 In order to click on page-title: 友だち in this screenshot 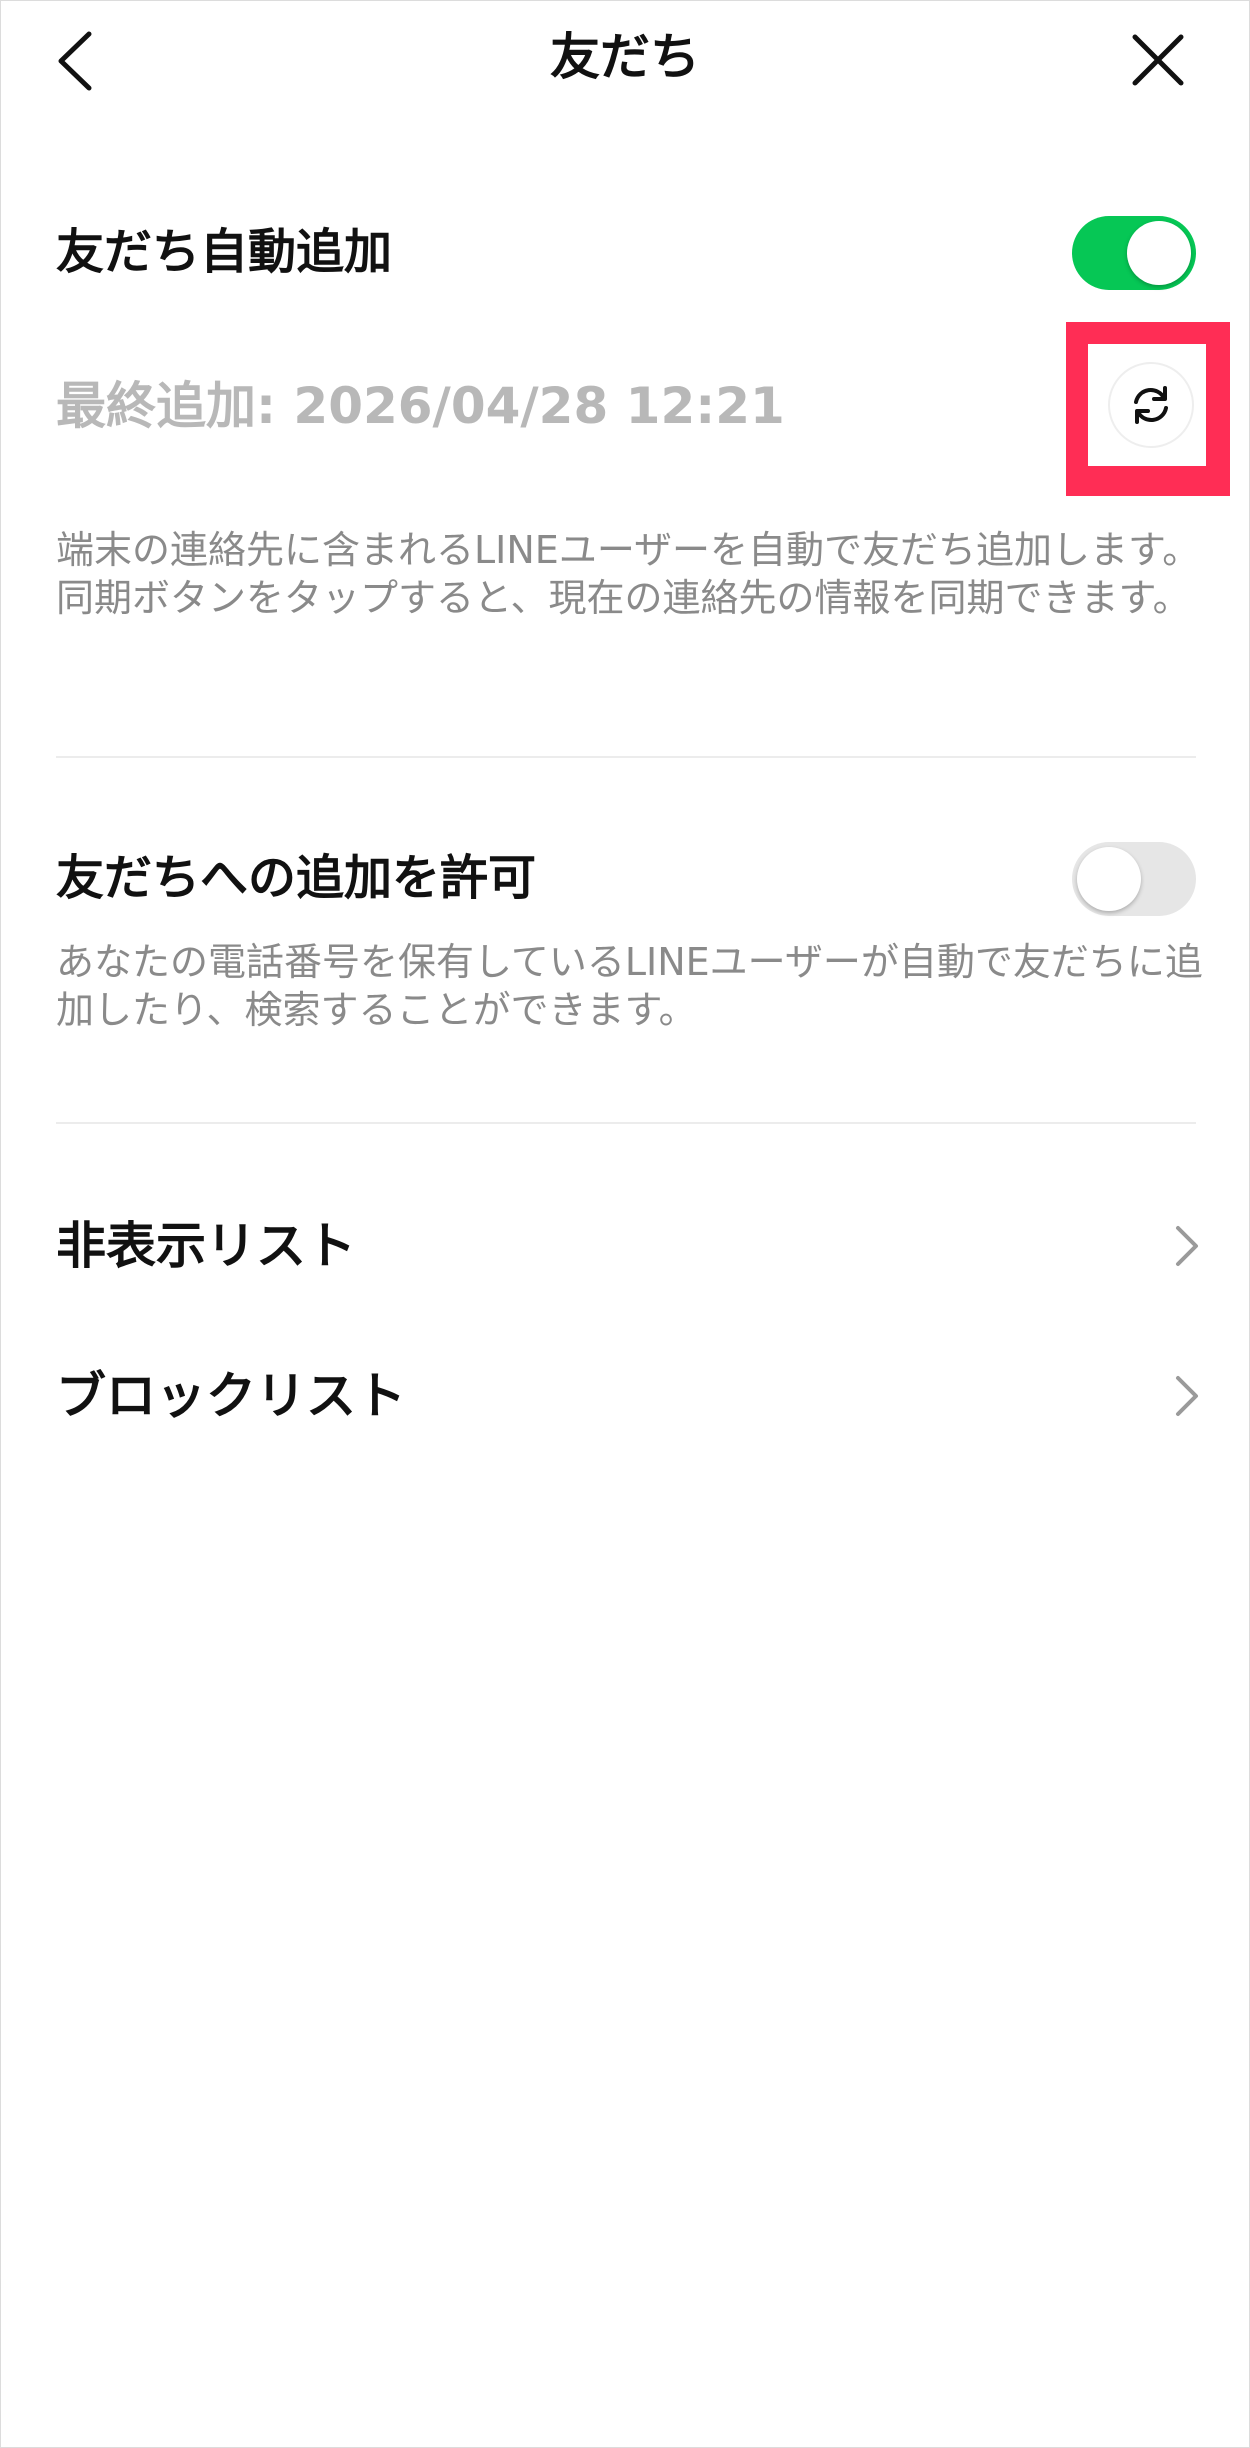, I will do `click(625, 57)`.